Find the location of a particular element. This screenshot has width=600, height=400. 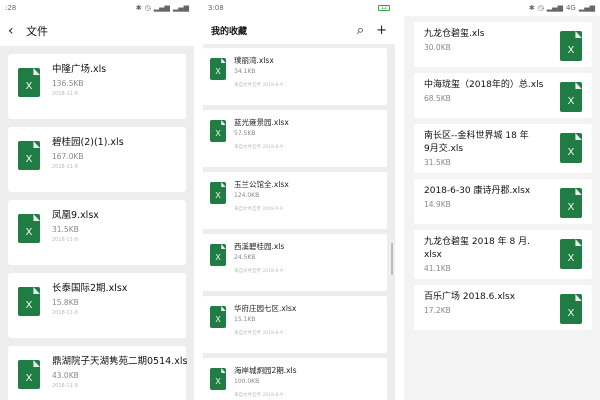

file-name: 鼎湖院子天湖隽苑二期0514.xls is located at coordinates (120, 361).